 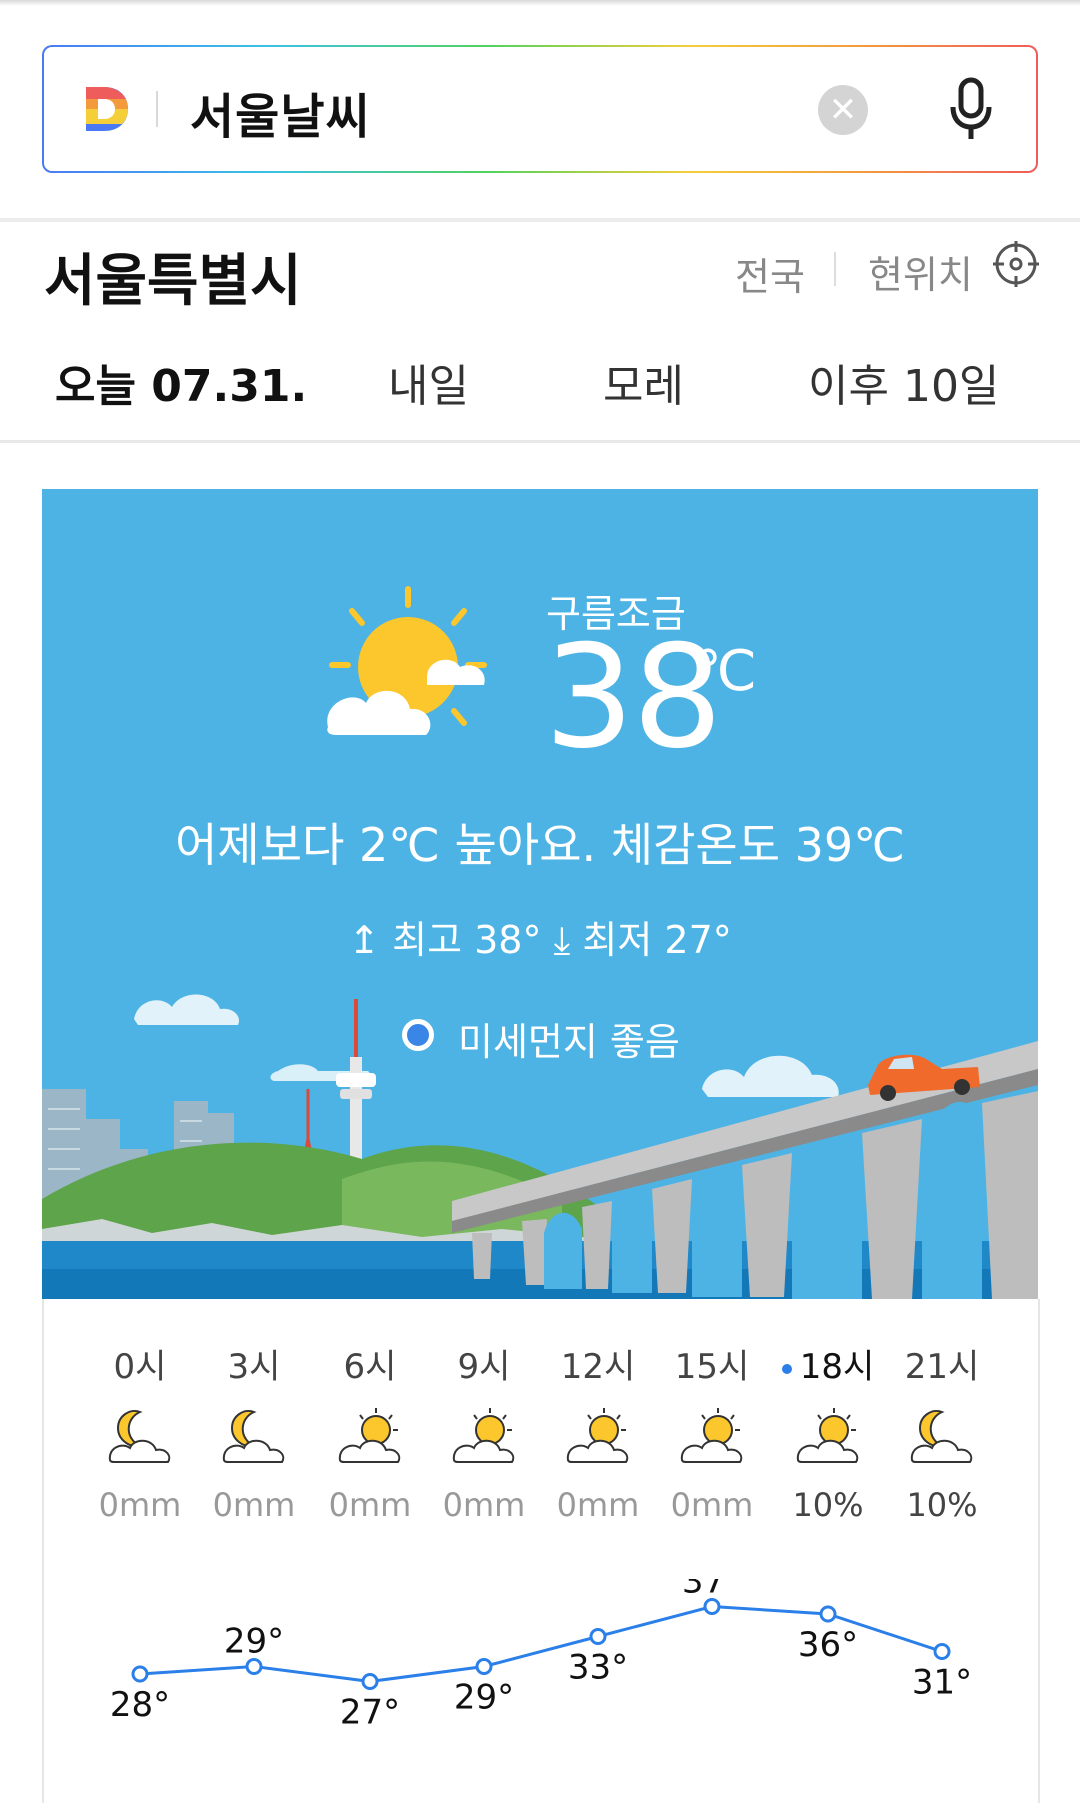 What do you see at coordinates (541, 1656) in the screenshot?
I see `temperature-graph: 28° 29° 27° 29° 33° 37° 36° 31°` at bounding box center [541, 1656].